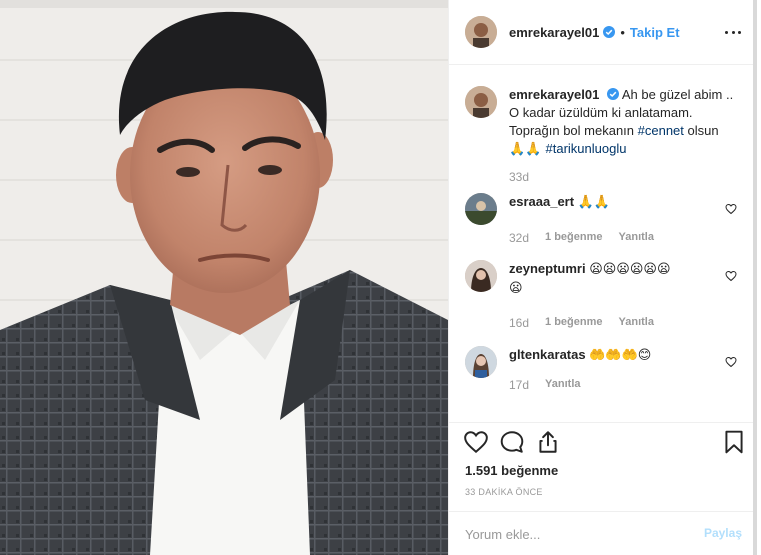  I want to click on caption-line-2: O kadar üzüldüm ki anlatamam., so click(601, 112).